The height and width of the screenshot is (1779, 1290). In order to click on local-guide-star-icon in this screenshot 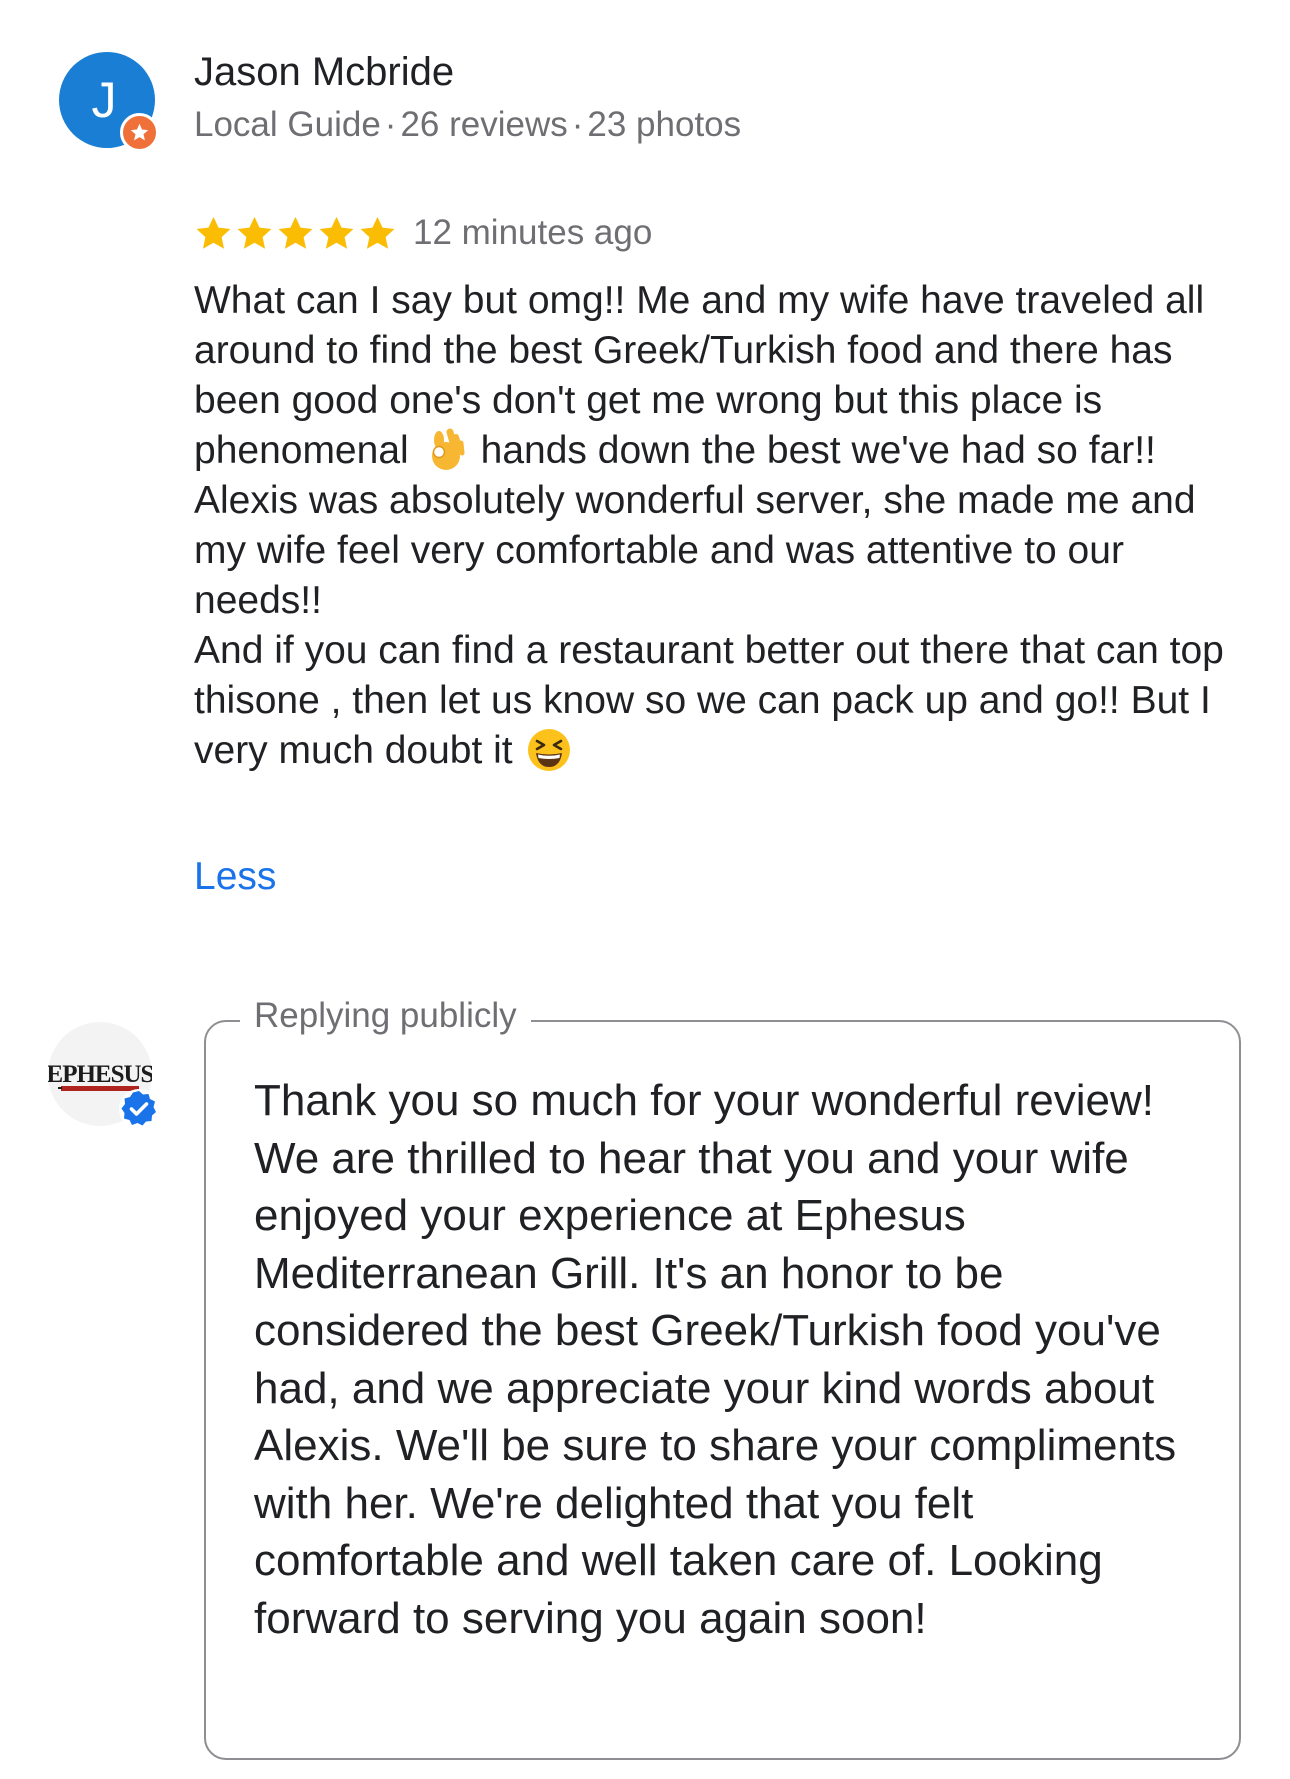, I will do `click(139, 132)`.